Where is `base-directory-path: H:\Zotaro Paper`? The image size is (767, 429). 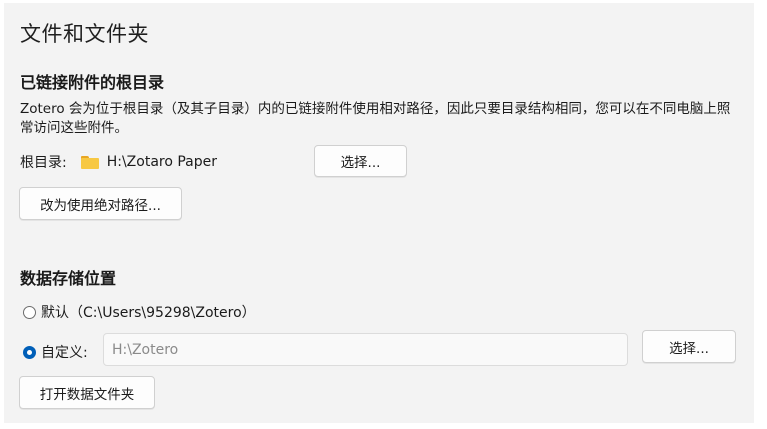 base-directory-path: H:\Zotaro Paper is located at coordinates (162, 162).